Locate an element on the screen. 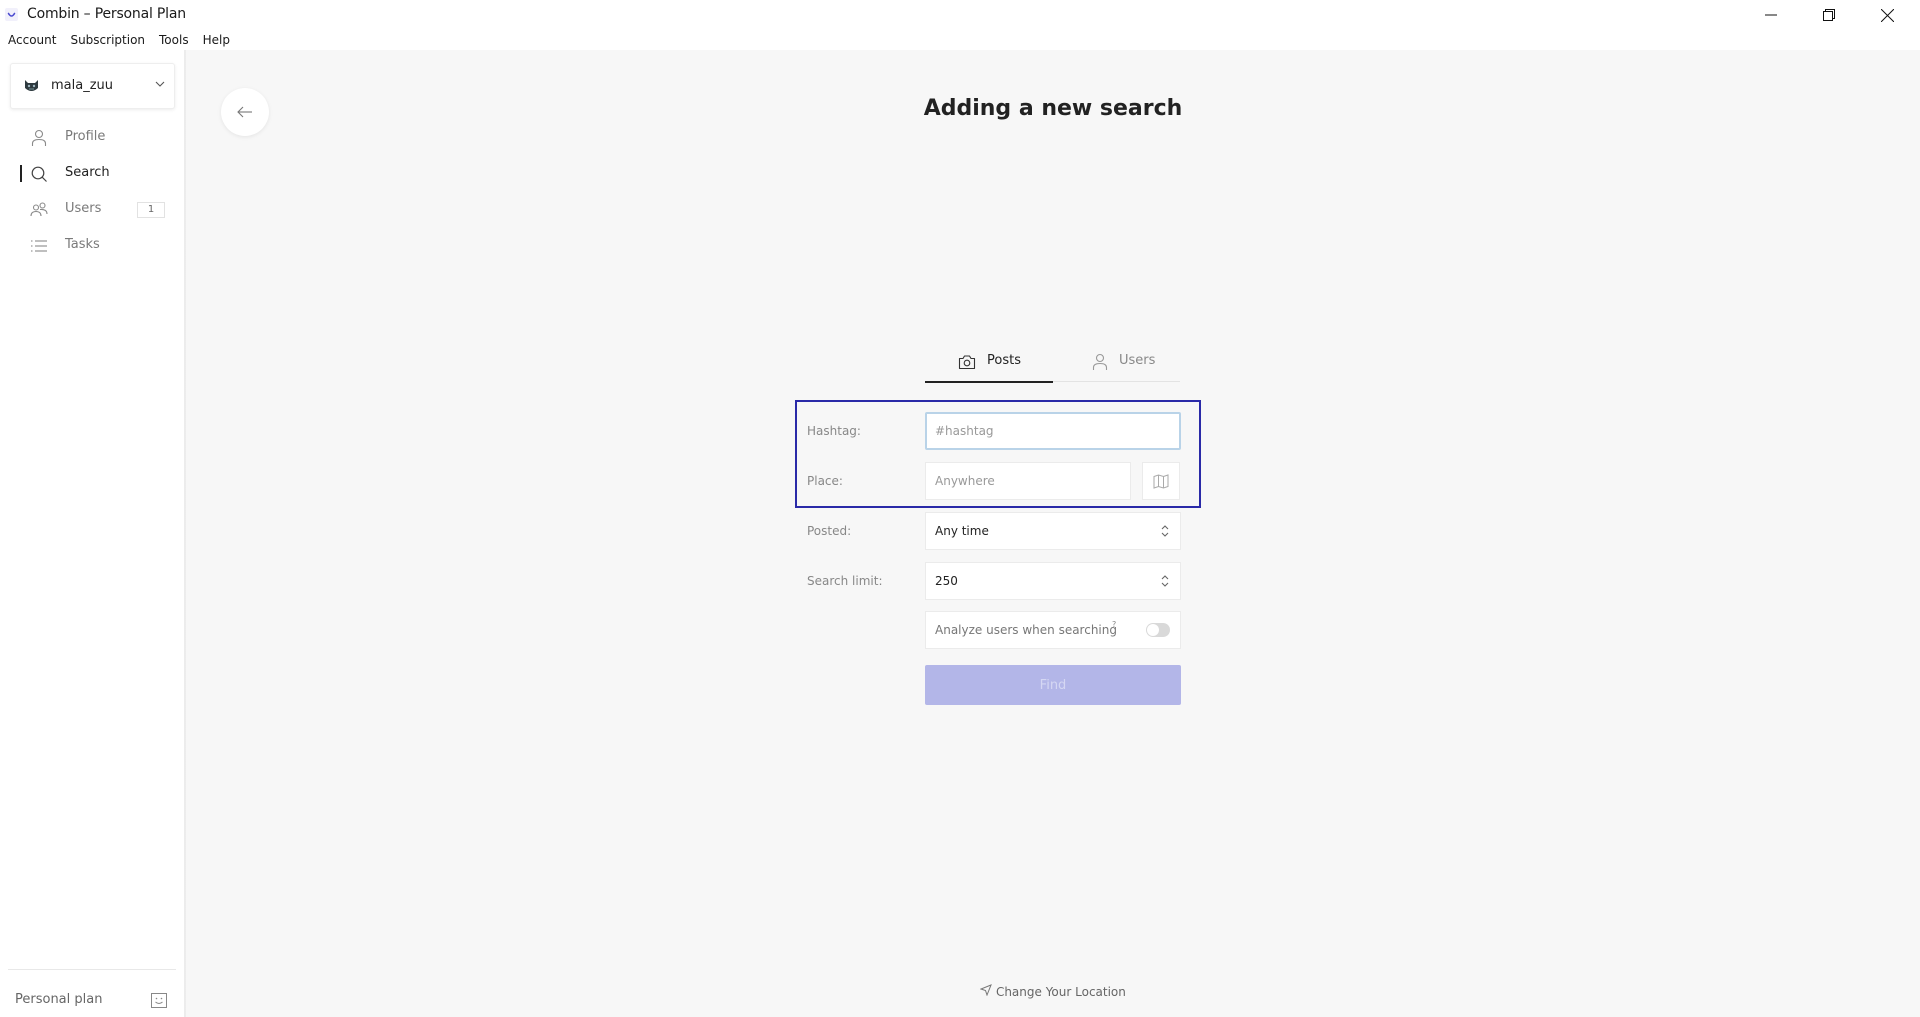  active-indicator is located at coordinates (21, 173).